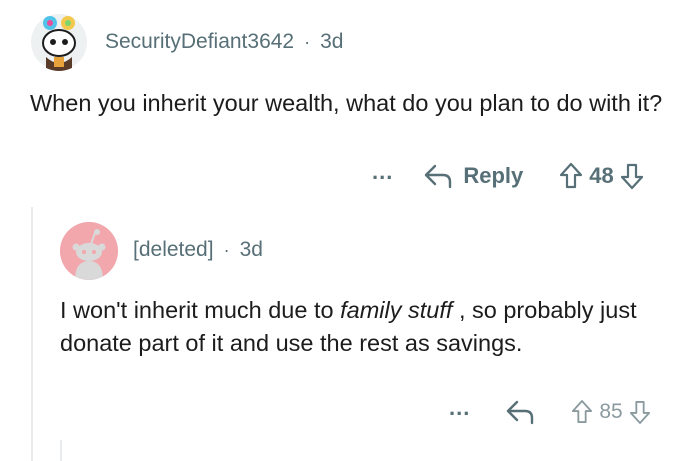 Image resolution: width=700 pixels, height=461 pixels. What do you see at coordinates (200, 310) in the screenshot?
I see `body-text-start: I won't inherit much due to` at bounding box center [200, 310].